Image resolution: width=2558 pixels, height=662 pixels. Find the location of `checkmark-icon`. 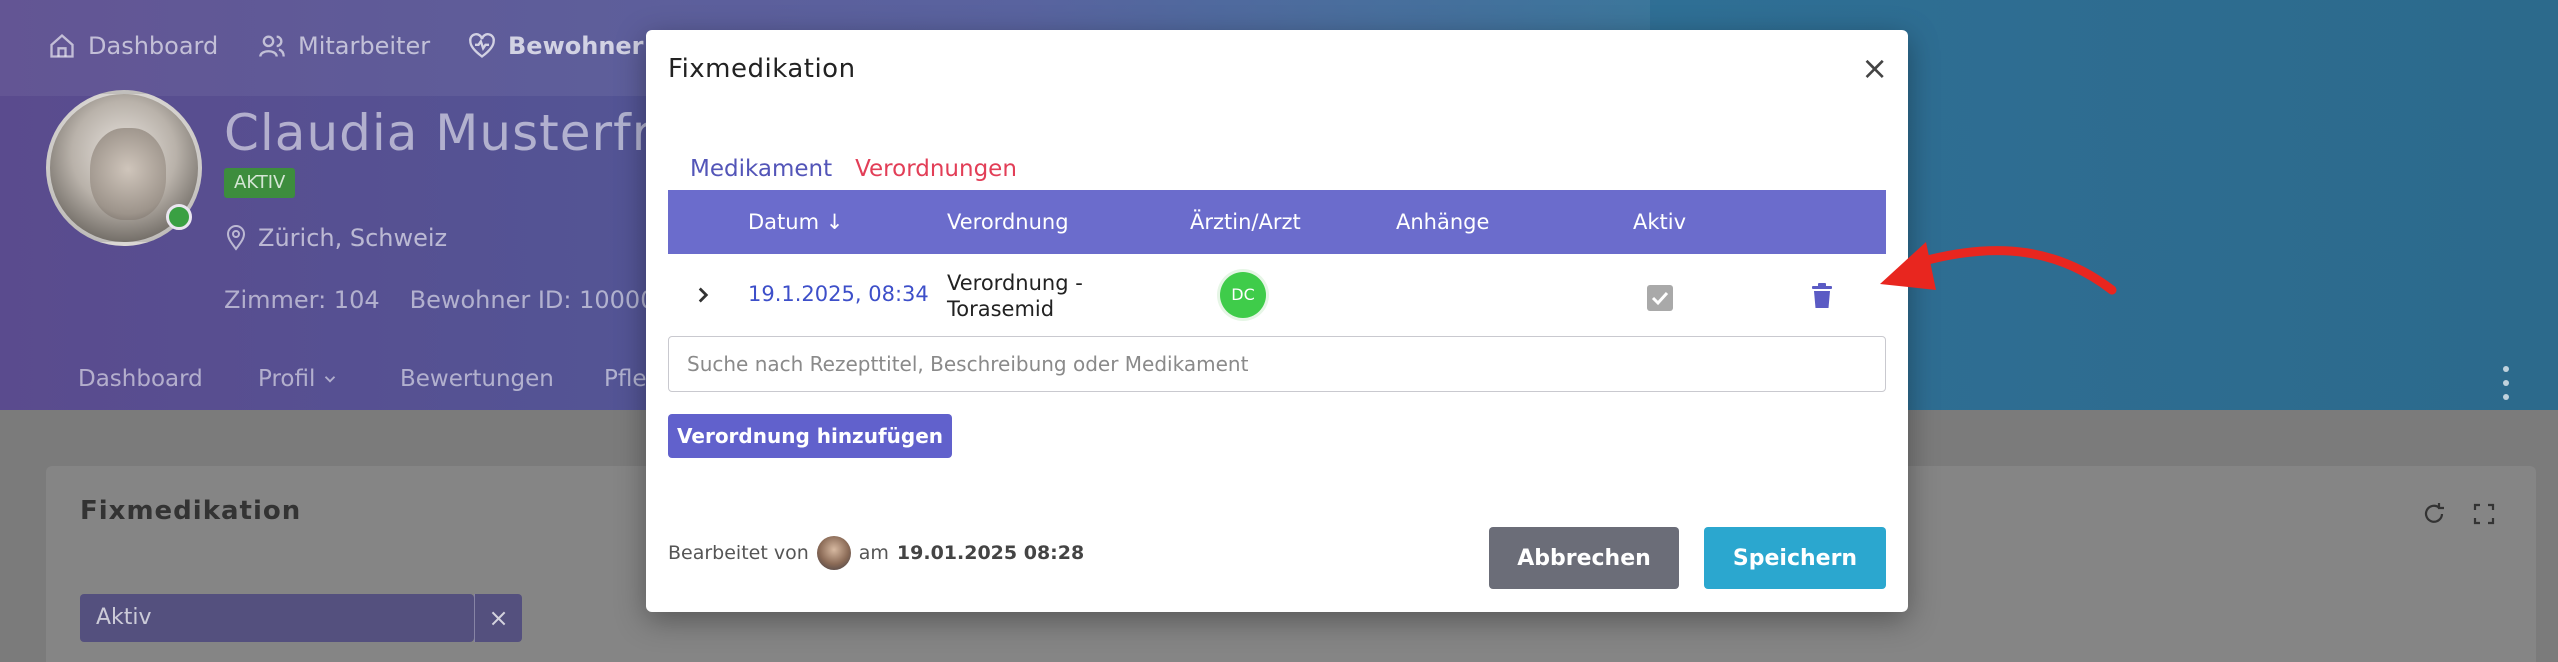

checkmark-icon is located at coordinates (1660, 298).